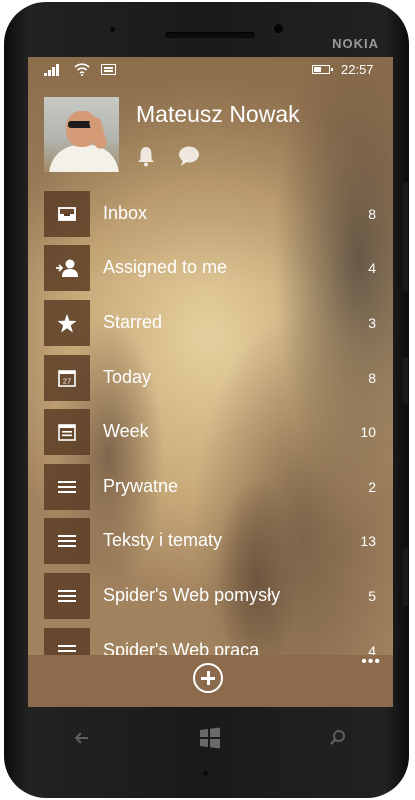  What do you see at coordinates (133, 322) in the screenshot?
I see `list-item-label: Starred` at bounding box center [133, 322].